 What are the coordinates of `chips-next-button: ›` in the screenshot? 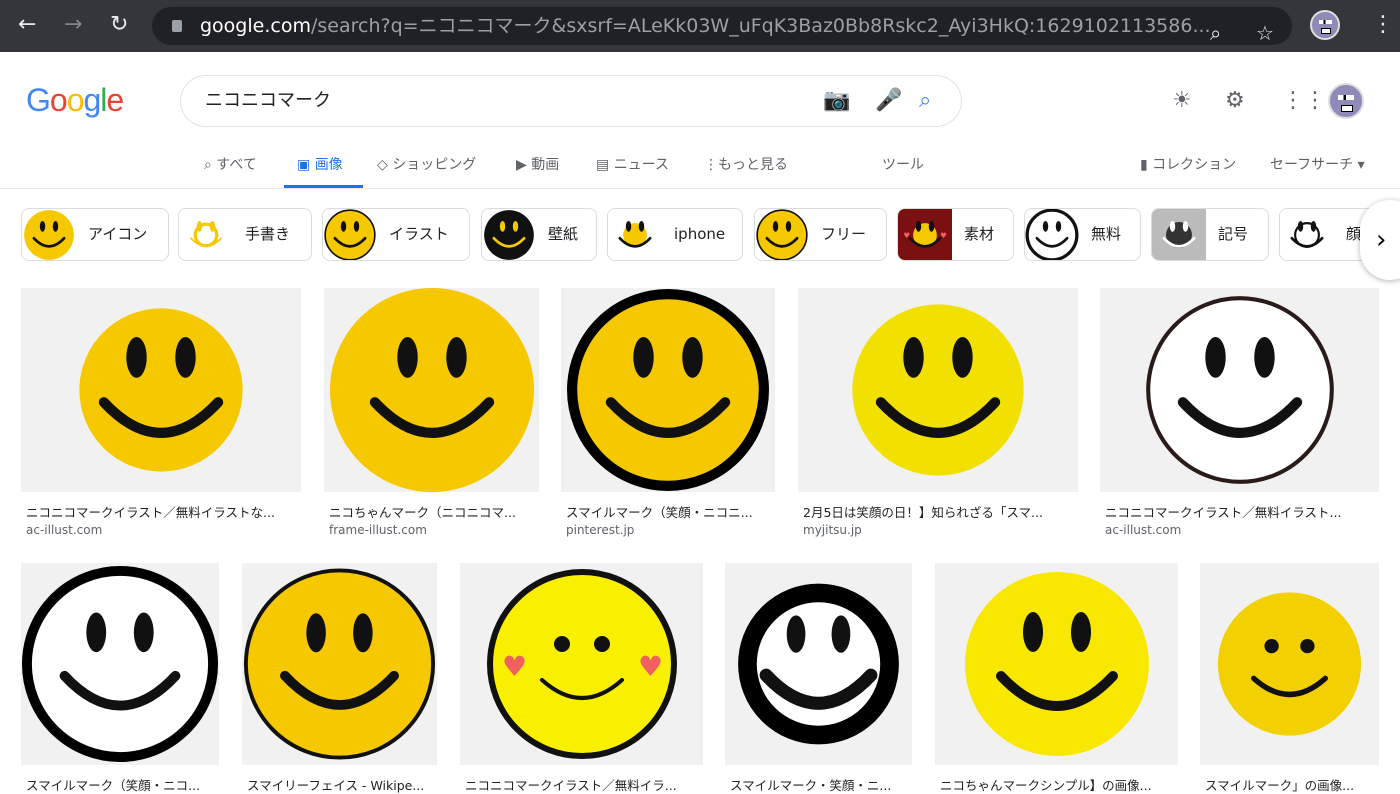 It's located at (1380, 240).